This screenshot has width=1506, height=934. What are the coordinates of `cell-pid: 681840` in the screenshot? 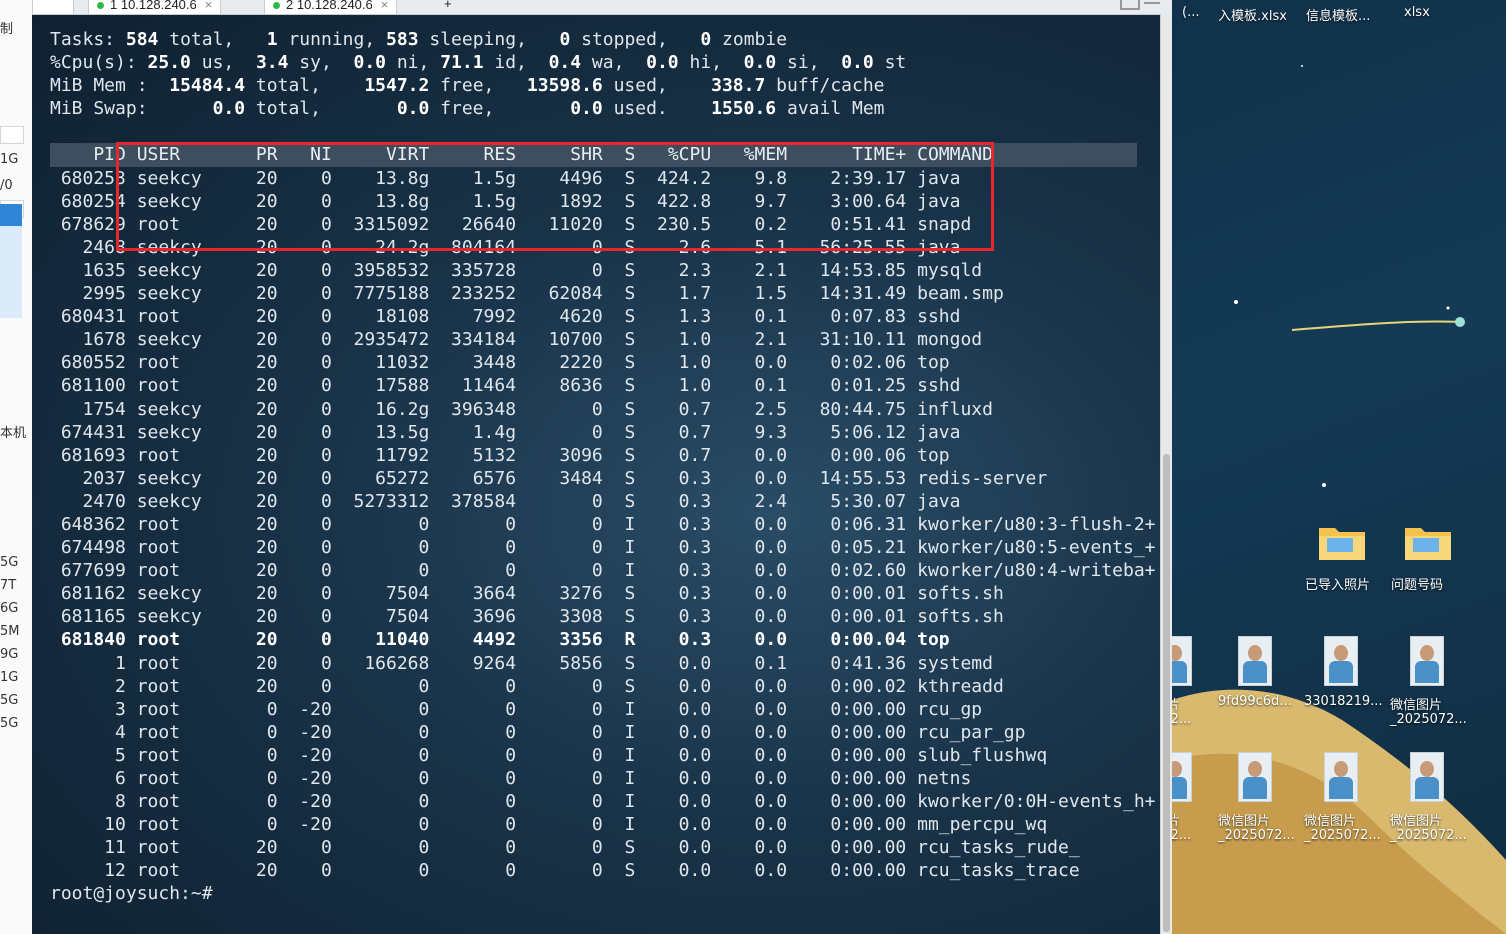 It's located at (88, 640).